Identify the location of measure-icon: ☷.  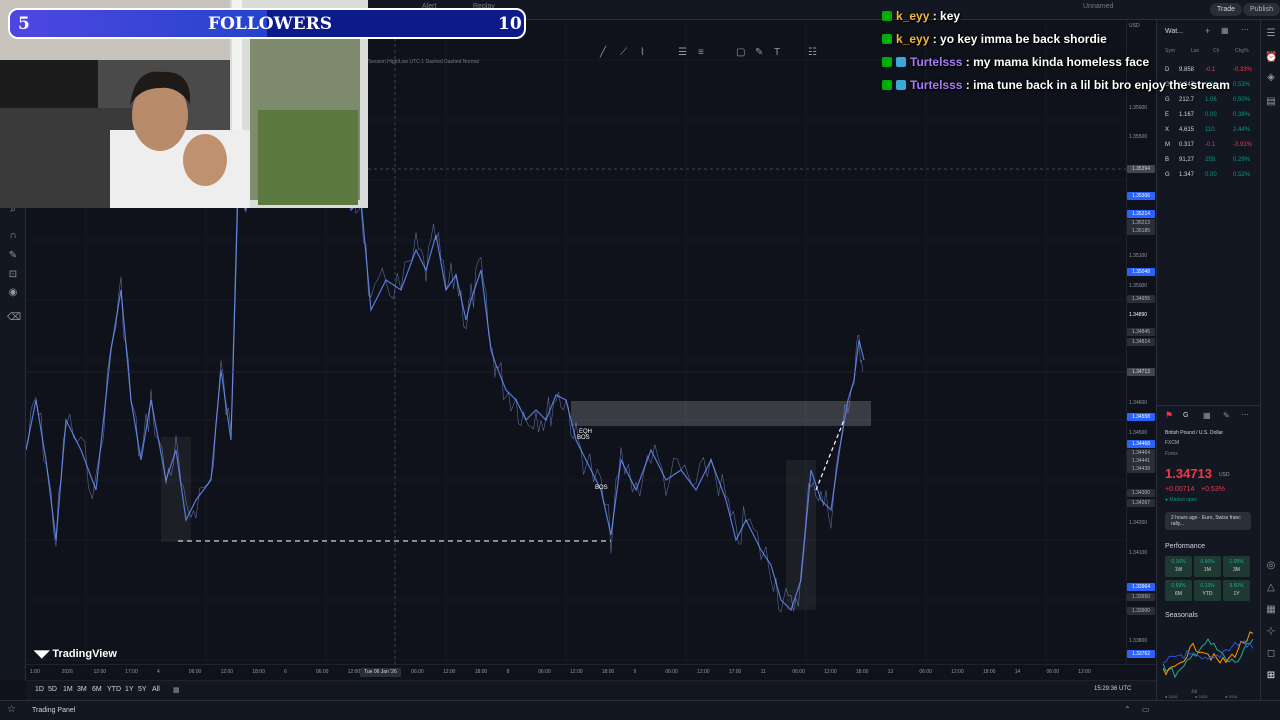
(812, 52).